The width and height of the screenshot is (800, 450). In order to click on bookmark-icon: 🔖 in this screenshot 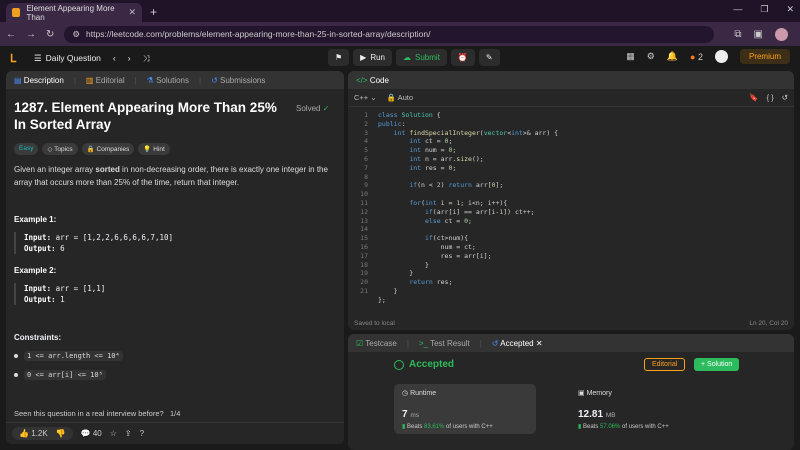, I will do `click(753, 97)`.